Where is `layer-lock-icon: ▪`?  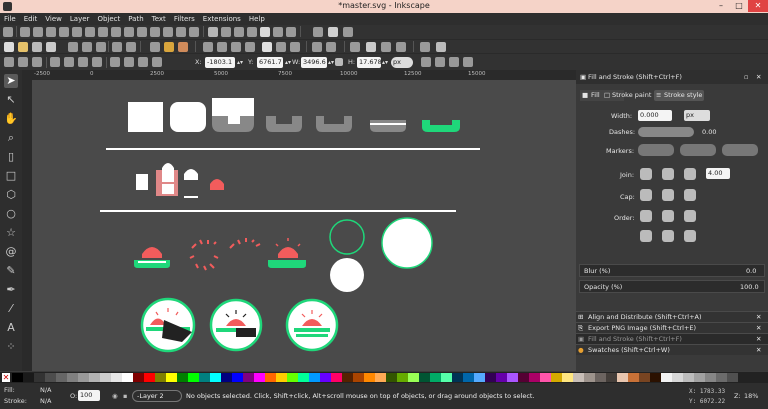
layer-lock-icon: ▪ is located at coordinates (125, 396).